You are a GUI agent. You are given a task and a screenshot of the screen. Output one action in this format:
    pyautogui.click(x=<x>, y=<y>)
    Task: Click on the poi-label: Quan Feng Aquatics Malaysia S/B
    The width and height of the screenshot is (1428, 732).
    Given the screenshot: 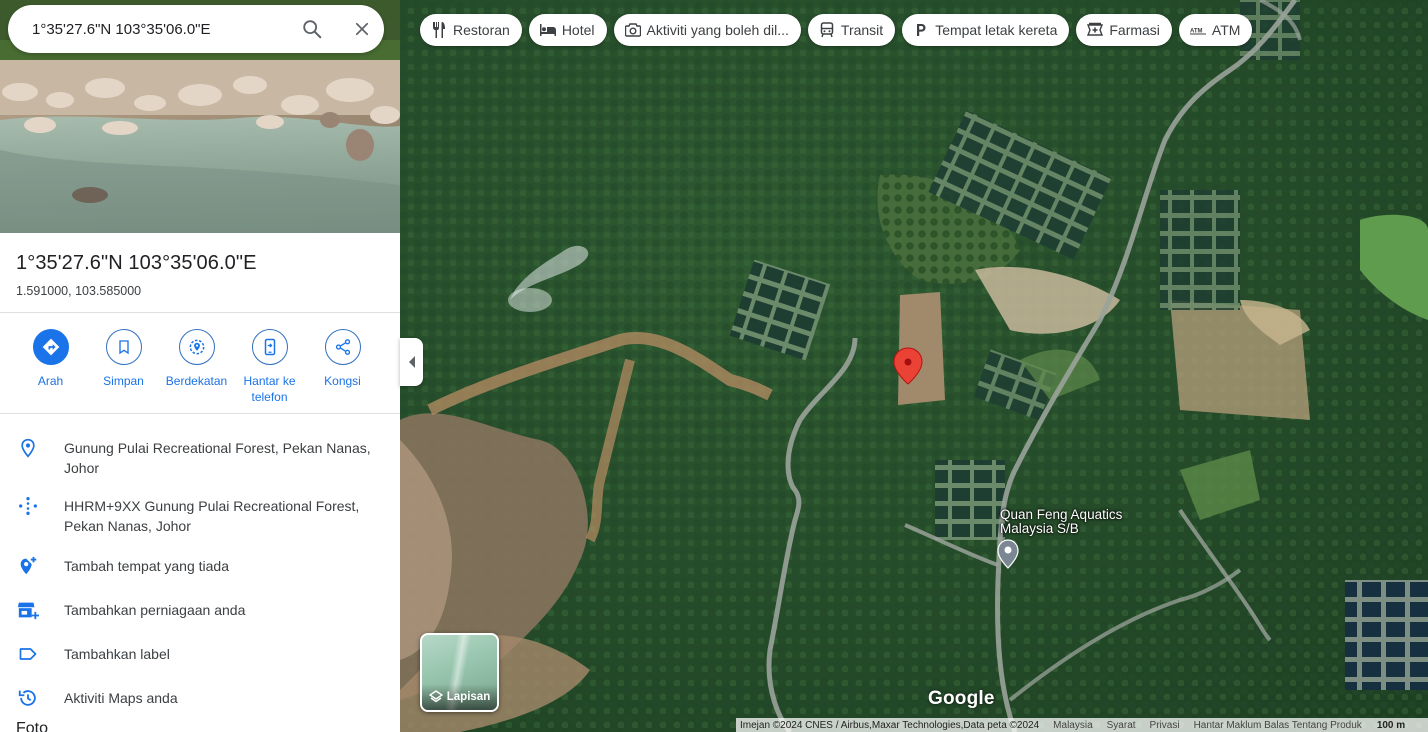 What is the action you would take?
    pyautogui.click(x=1061, y=522)
    